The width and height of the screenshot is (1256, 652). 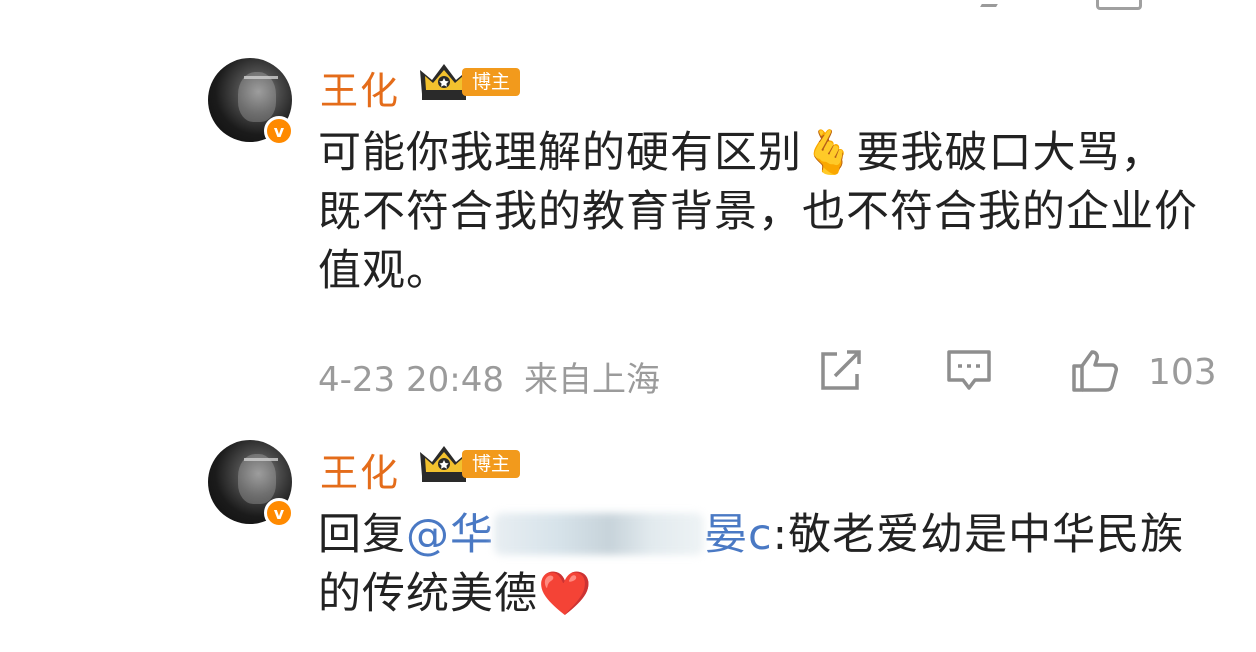 I want to click on thumb-up-icon, so click(x=1094, y=370).